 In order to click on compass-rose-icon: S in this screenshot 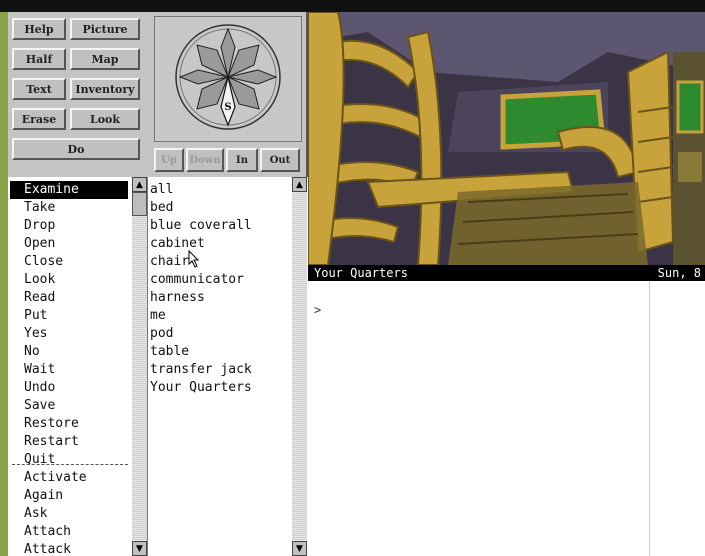, I will do `click(228, 77)`.